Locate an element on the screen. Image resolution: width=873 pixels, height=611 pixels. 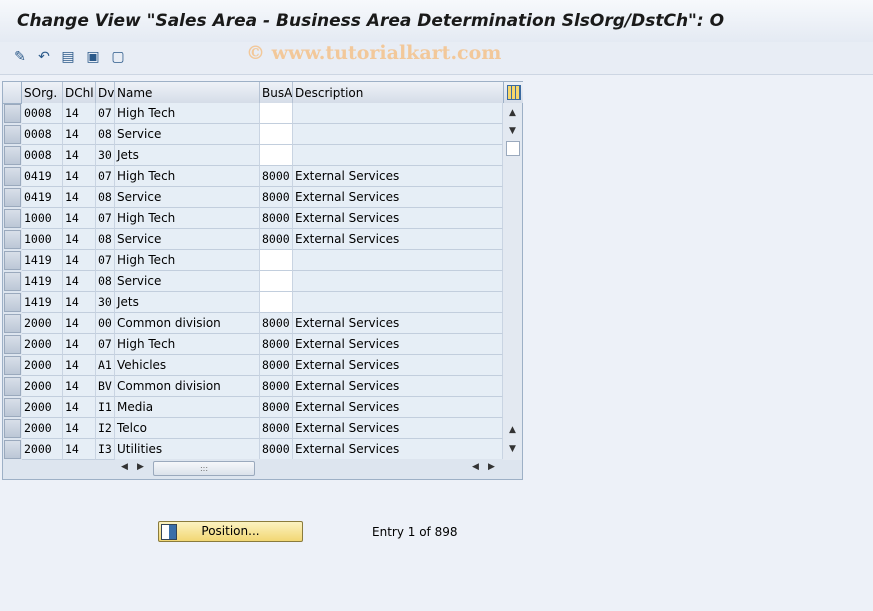
column-header-dchl: DChl is located at coordinates (79, 92).